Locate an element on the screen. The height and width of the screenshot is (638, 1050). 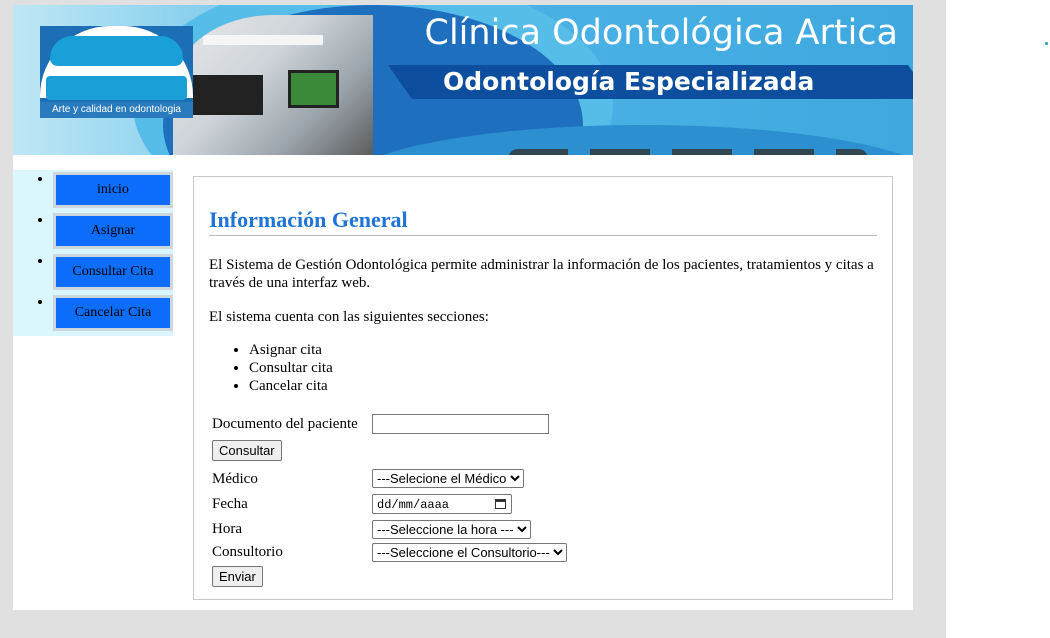
document-label: Documento del paciente is located at coordinates (285, 424).